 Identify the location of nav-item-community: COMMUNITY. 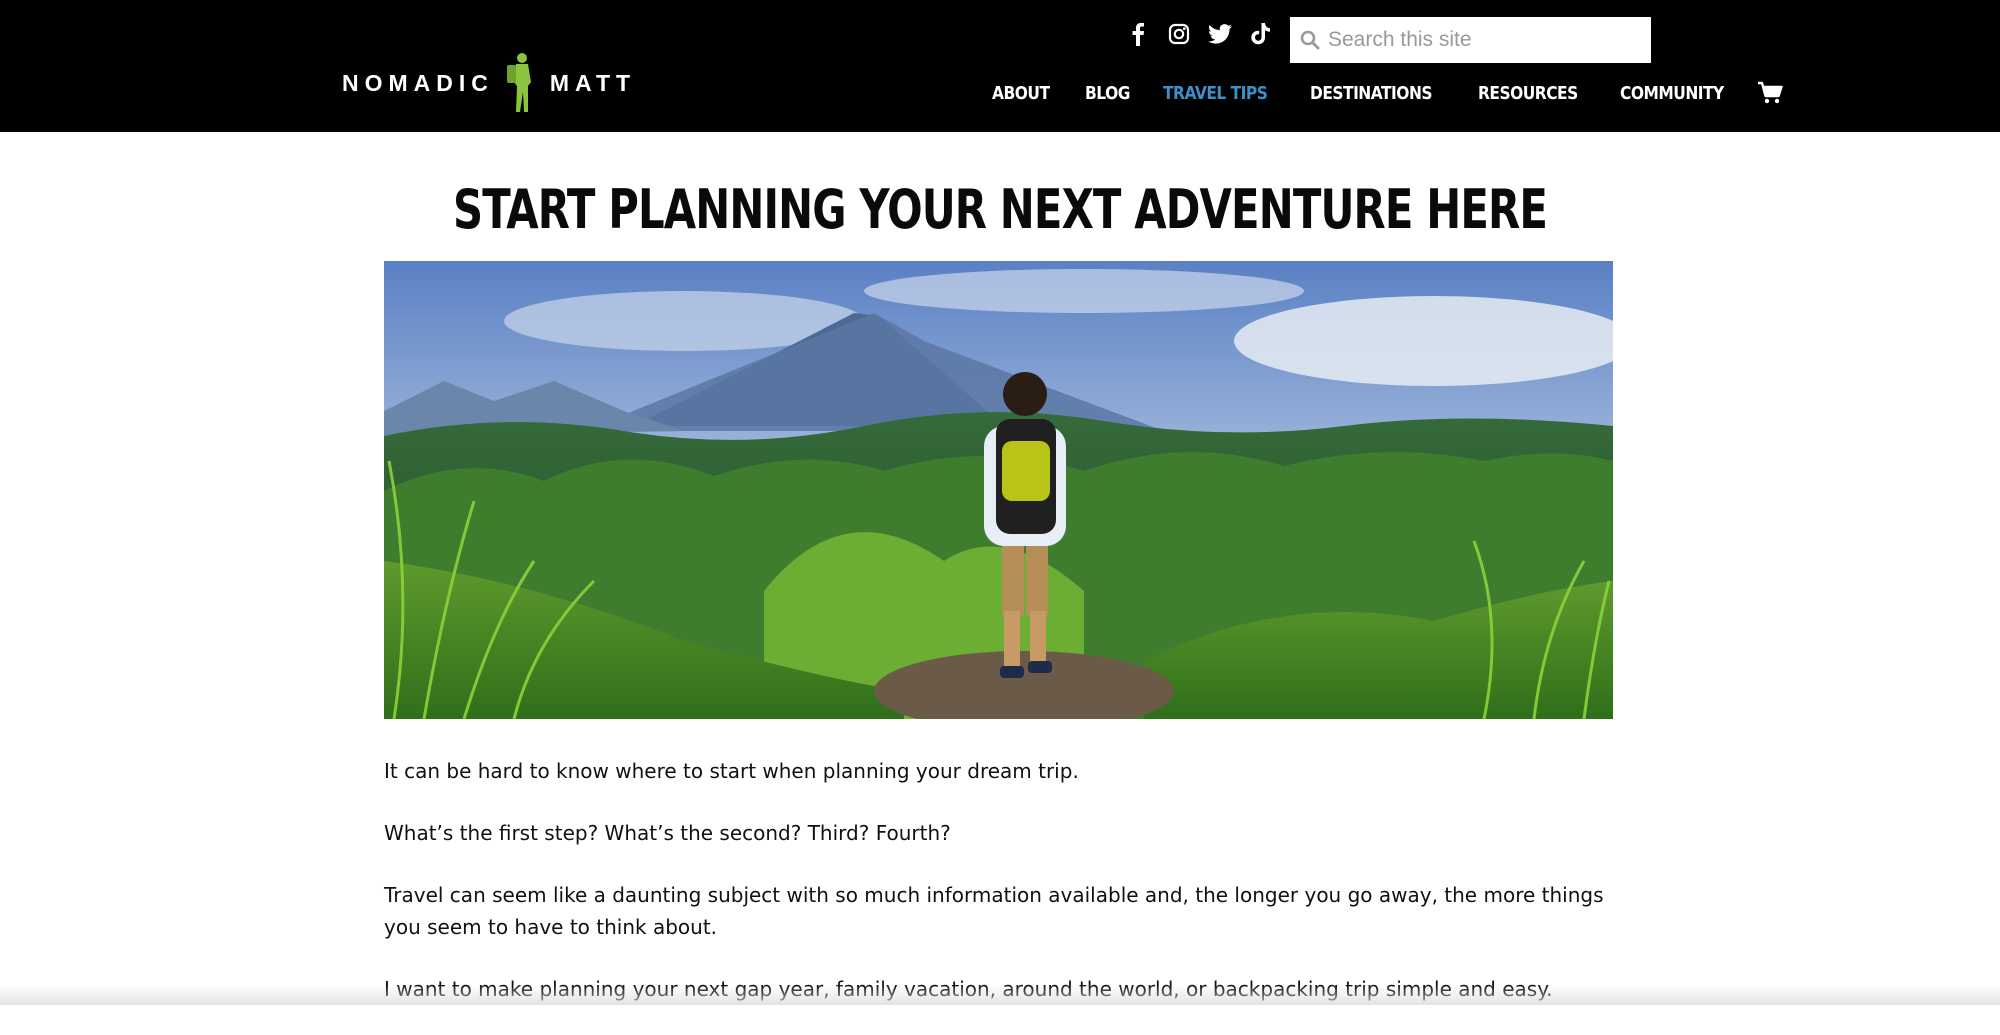
(1672, 93).